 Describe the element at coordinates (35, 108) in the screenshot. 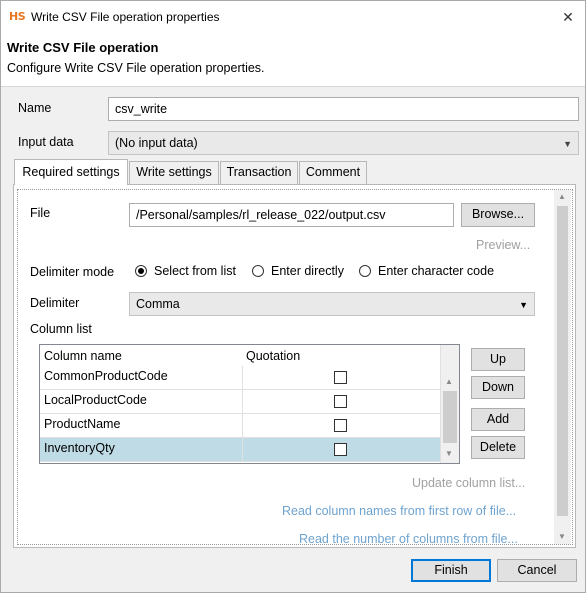

I see `name-label: Name` at that location.